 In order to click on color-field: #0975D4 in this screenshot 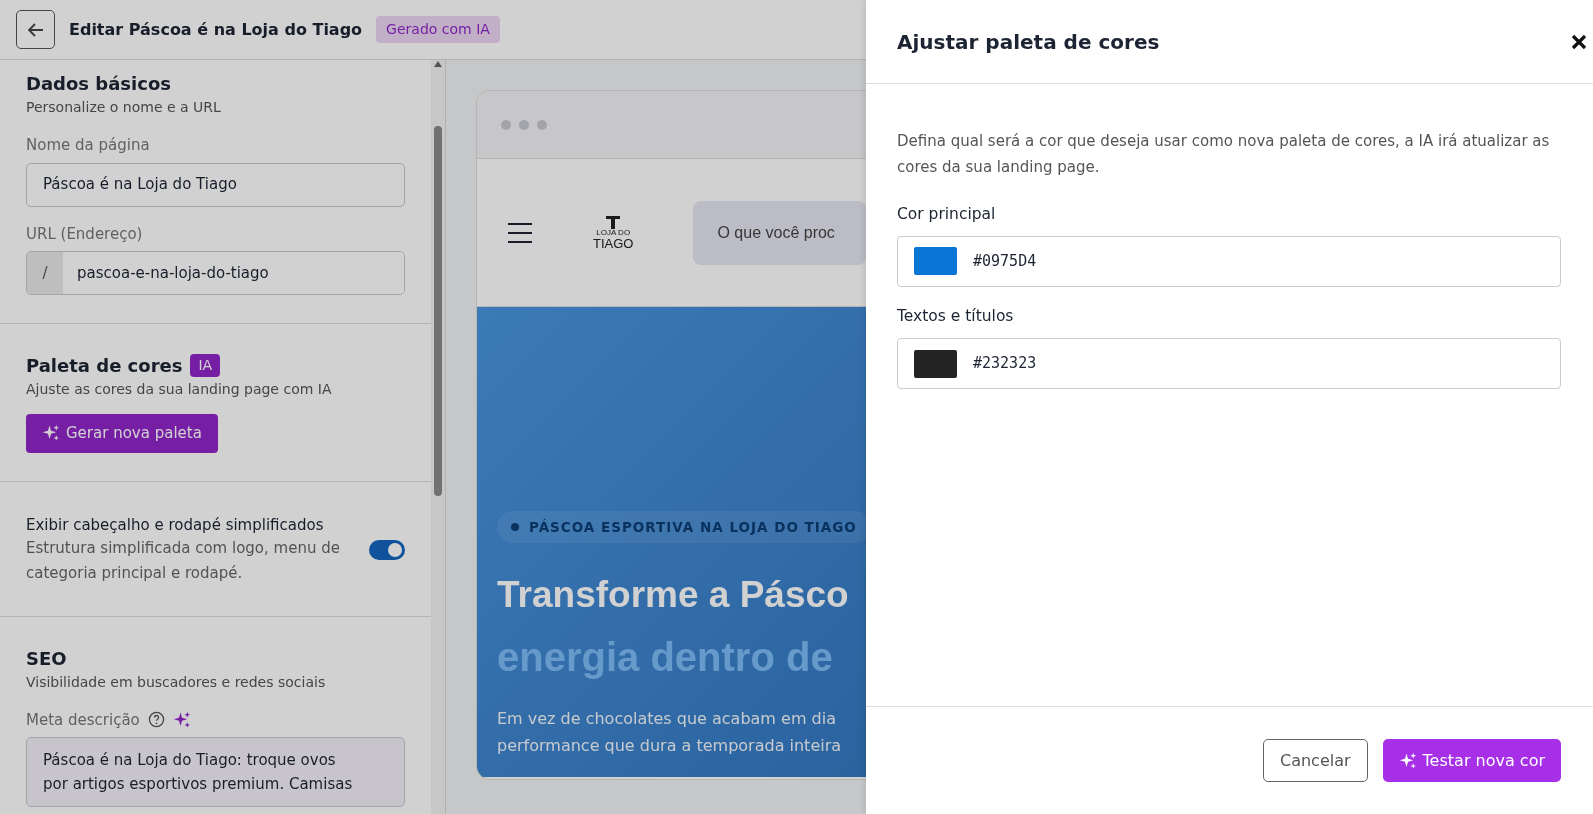, I will do `click(1229, 261)`.